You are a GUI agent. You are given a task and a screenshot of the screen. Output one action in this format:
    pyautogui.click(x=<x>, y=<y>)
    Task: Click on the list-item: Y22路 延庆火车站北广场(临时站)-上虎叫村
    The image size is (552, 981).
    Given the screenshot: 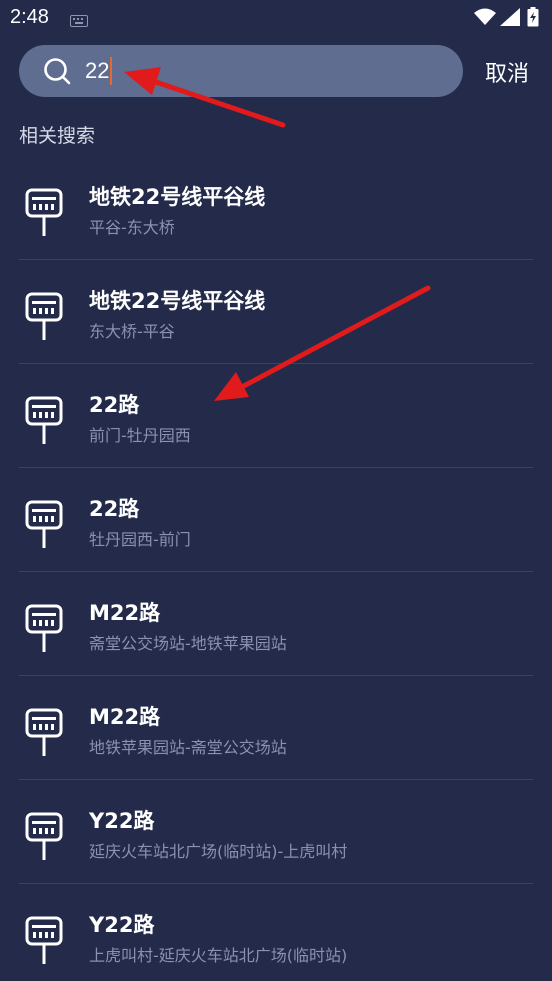 What is the action you would take?
    pyautogui.click(x=276, y=832)
    